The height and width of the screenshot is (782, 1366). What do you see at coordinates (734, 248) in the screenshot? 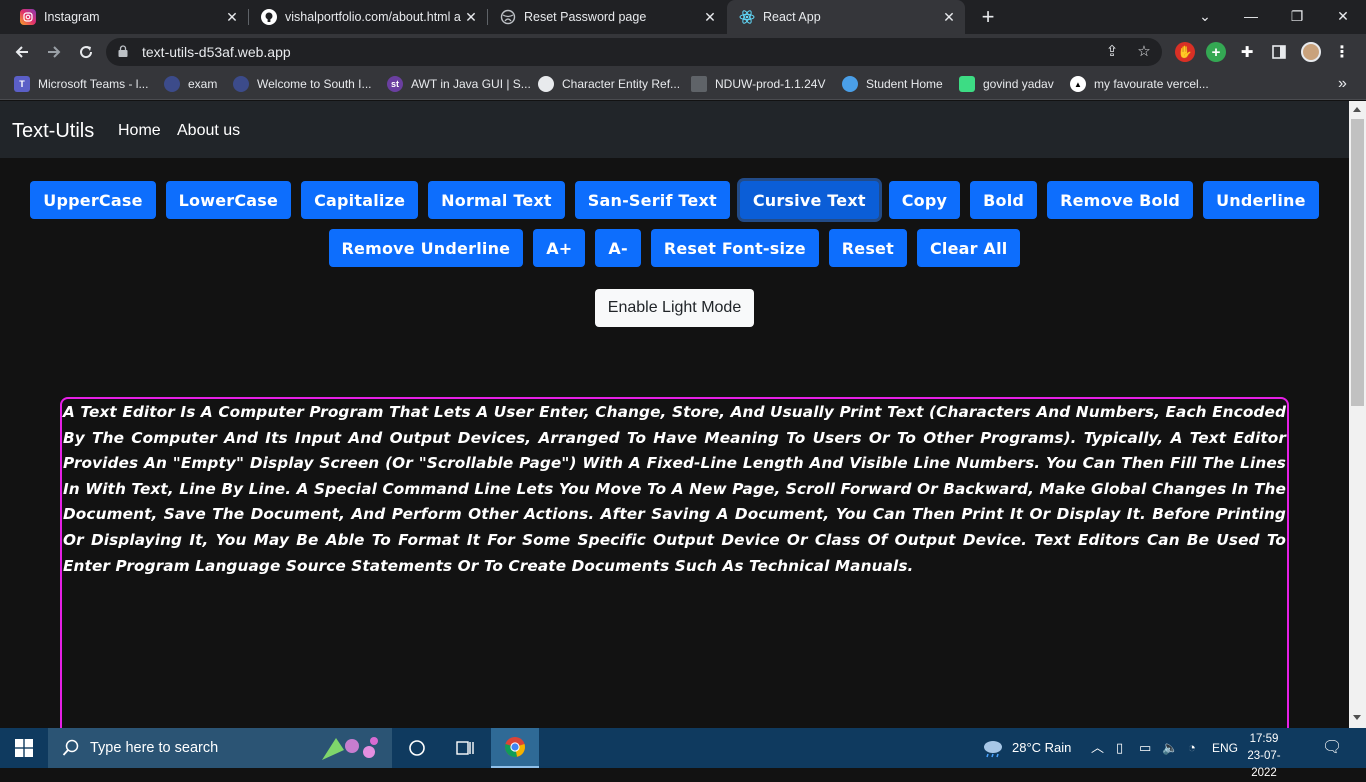
I see `reset-font-size-button: Reset Font-size` at bounding box center [734, 248].